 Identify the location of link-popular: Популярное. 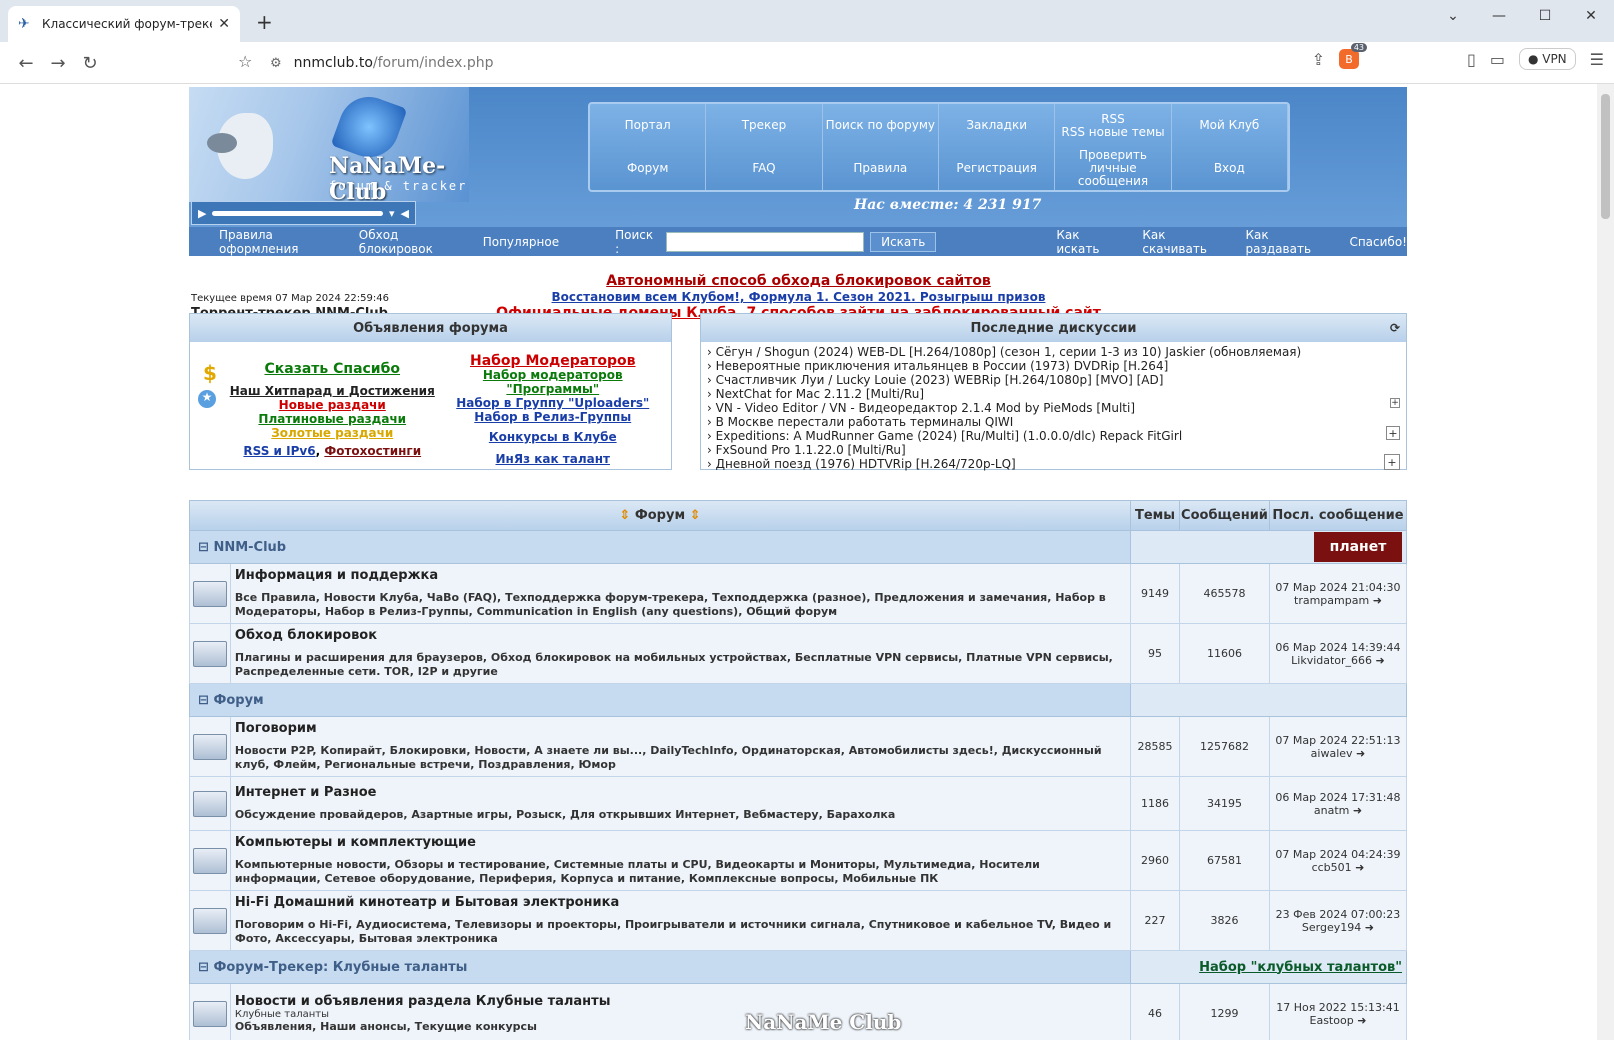
(521, 242).